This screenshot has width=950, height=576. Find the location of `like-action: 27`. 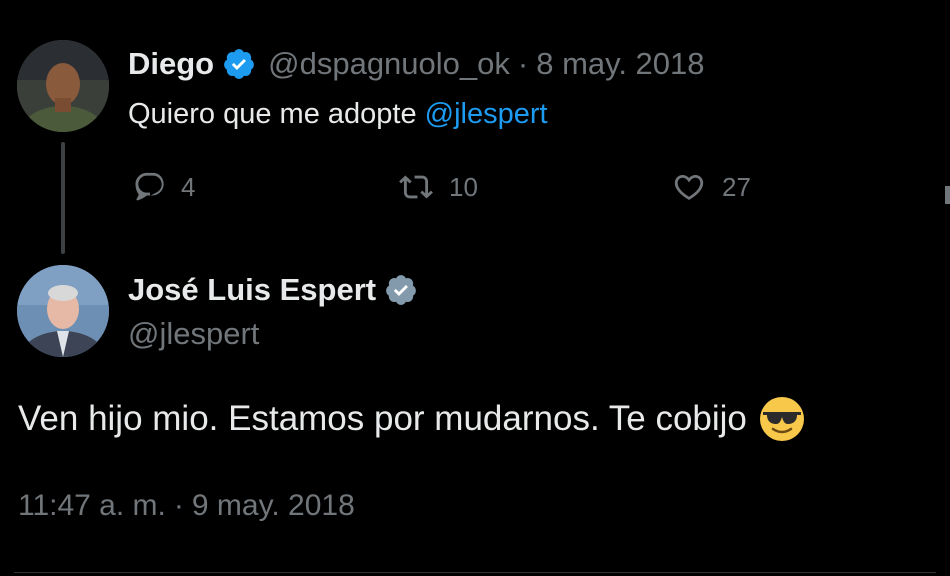

like-action: 27 is located at coordinates (710, 187).